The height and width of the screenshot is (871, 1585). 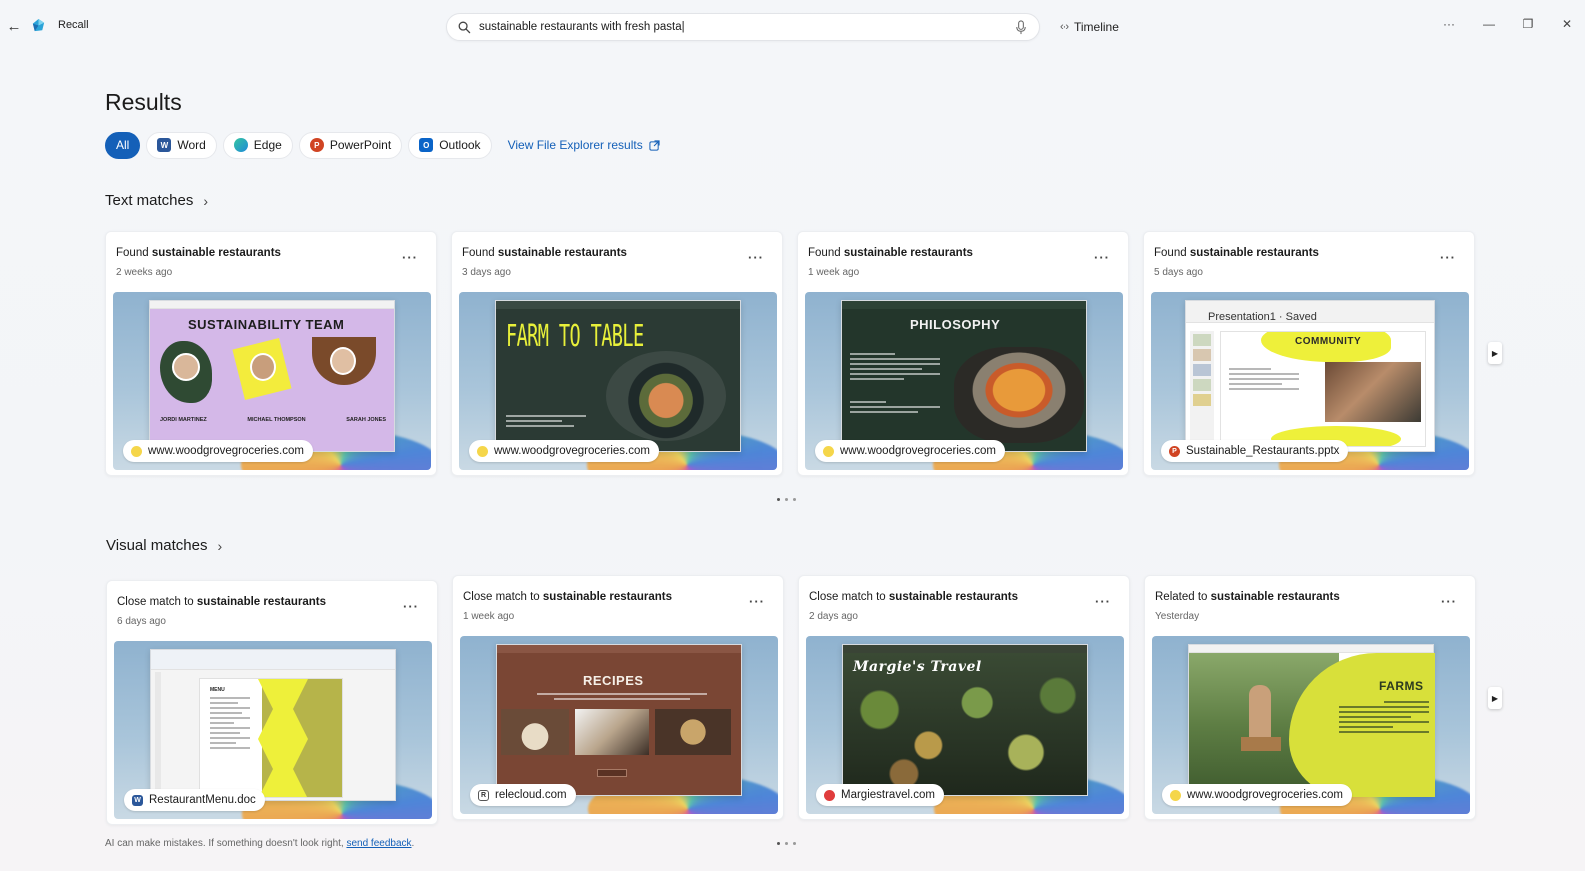 What do you see at coordinates (14, 26) in the screenshot?
I see `back-arrow-icon: ←` at bounding box center [14, 26].